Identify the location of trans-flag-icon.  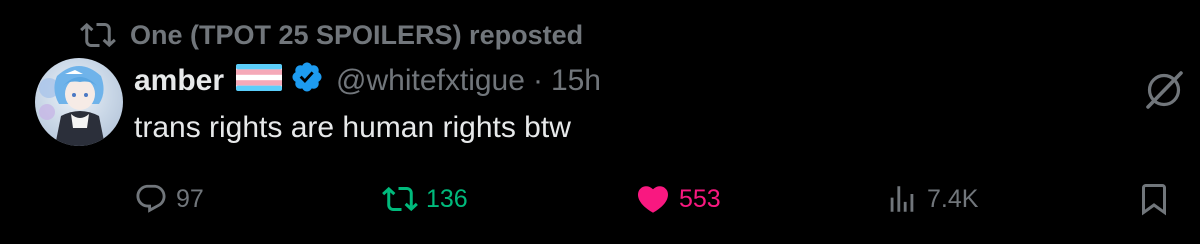
(259, 81).